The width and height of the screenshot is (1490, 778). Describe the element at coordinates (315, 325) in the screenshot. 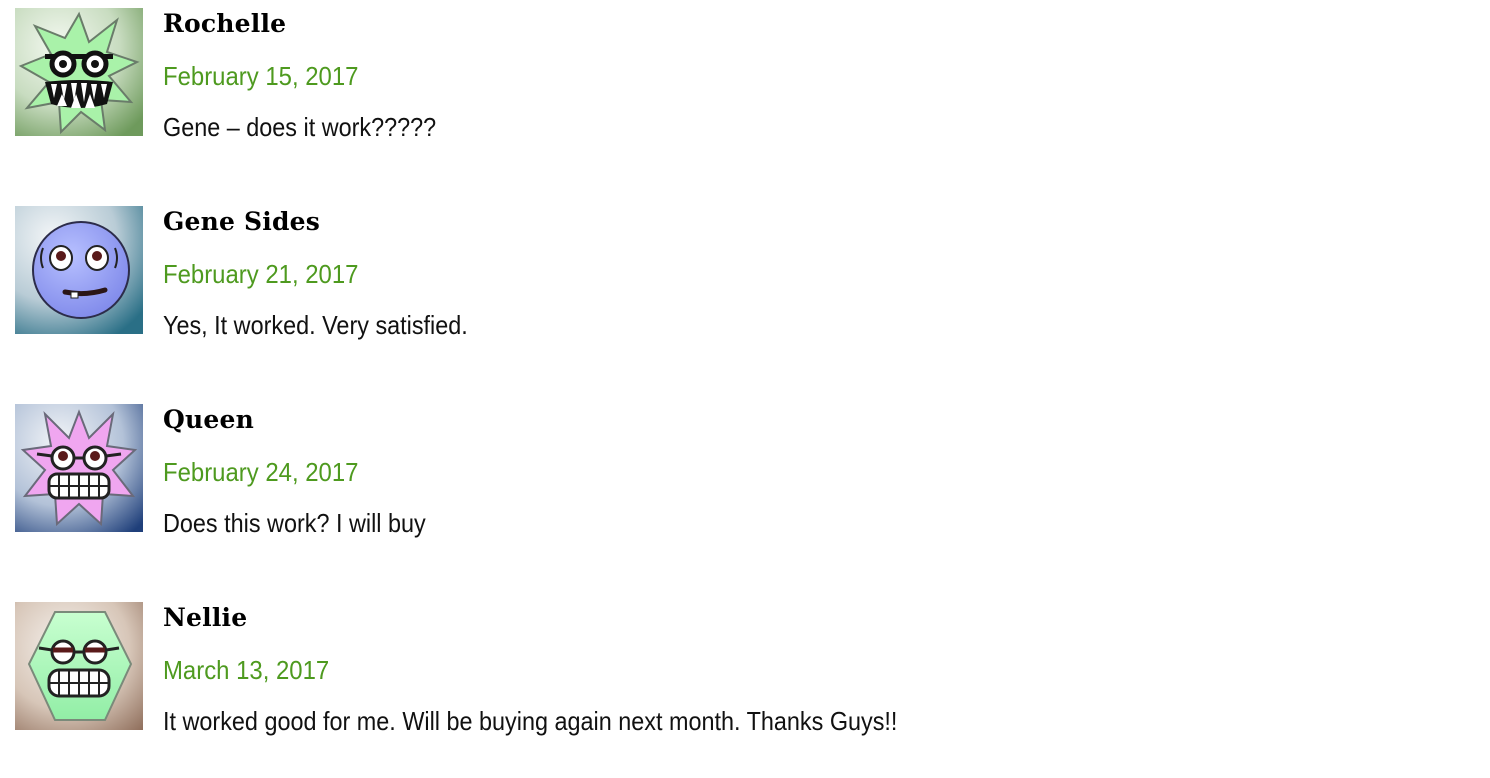

I see `comment-text: Yes, It worked. Very satisfied.` at that location.